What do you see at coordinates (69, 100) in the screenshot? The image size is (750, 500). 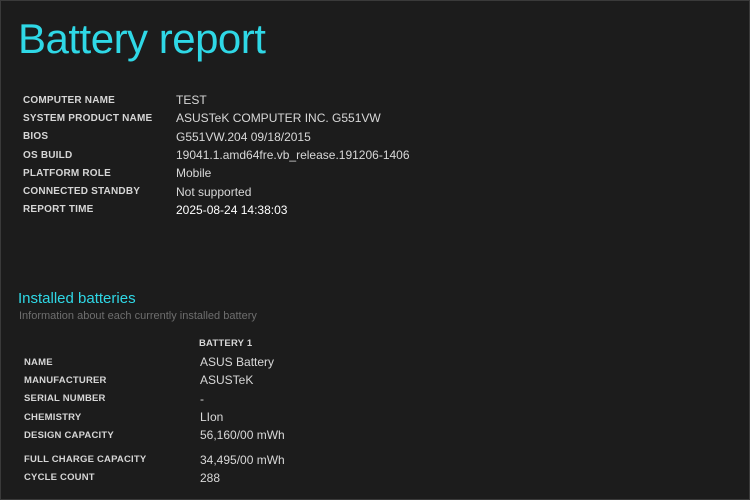 I see `info-label: COMPUTER NAME` at bounding box center [69, 100].